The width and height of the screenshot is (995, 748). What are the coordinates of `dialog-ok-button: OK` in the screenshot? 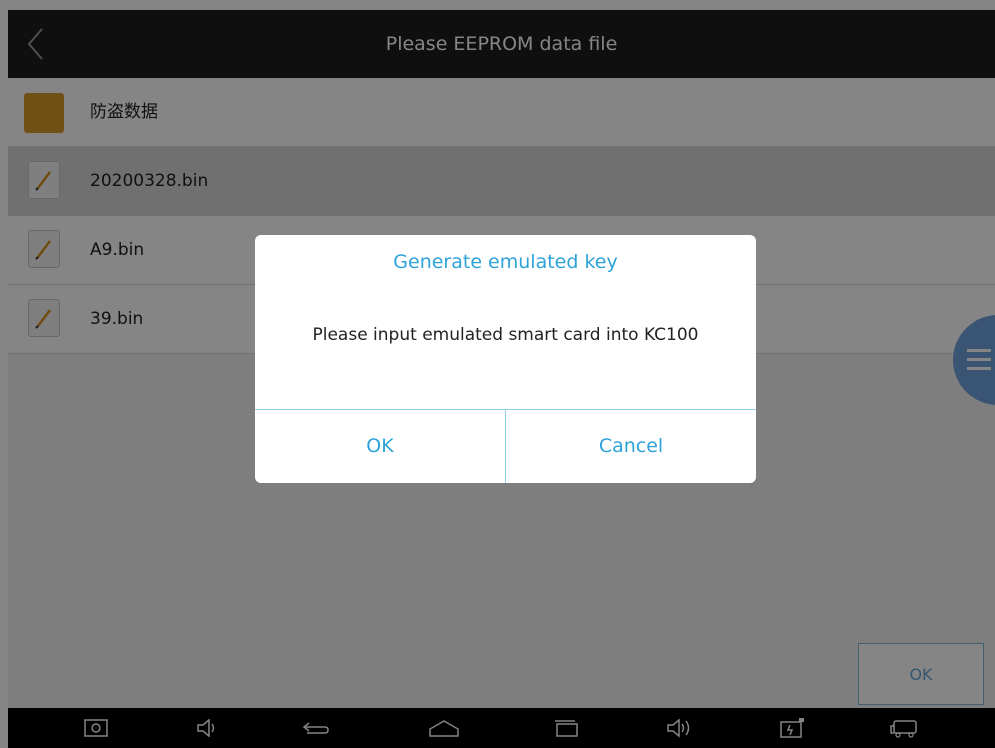 It's located at (380, 446).